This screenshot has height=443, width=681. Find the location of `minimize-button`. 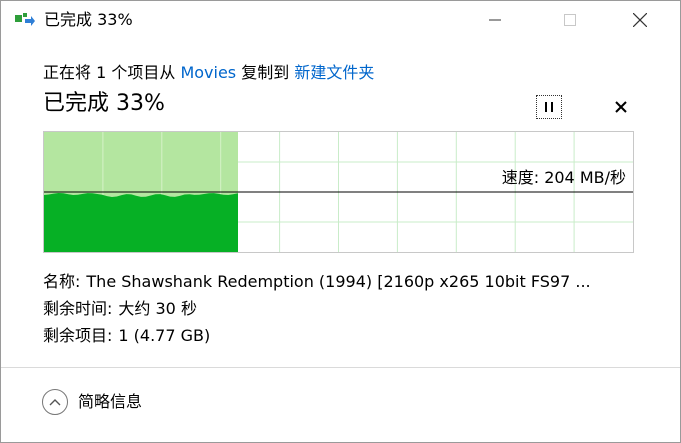

minimize-button is located at coordinates (495, 20).